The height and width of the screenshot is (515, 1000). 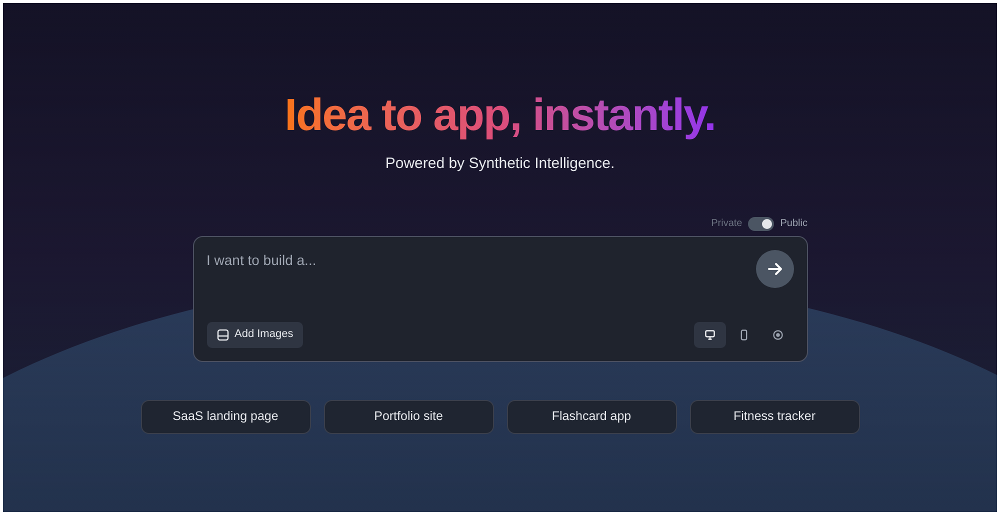 I want to click on arrow-right-icon, so click(x=774, y=268).